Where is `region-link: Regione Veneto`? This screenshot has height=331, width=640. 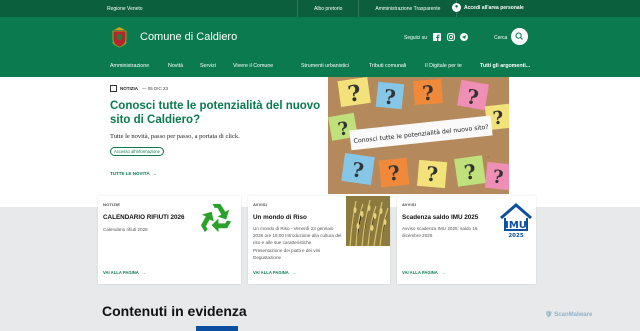
region-link: Regione Veneto is located at coordinates (125, 9).